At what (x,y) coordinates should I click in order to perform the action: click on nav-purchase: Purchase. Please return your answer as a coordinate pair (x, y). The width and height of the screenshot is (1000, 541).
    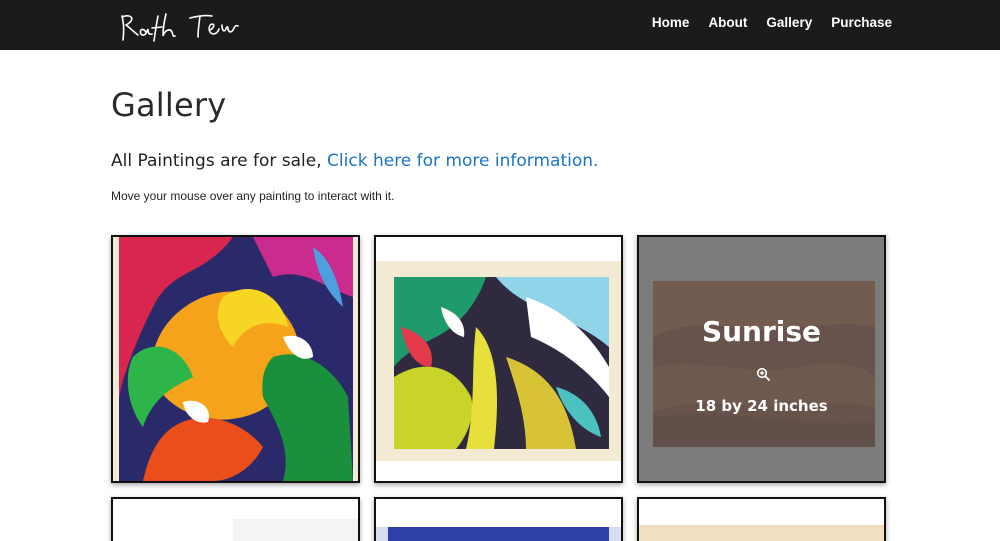
    Looking at the image, I should click on (861, 23).